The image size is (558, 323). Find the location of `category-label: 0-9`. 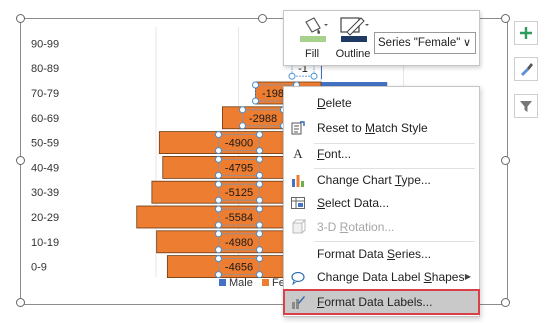

category-label: 0-9 is located at coordinates (39, 268).